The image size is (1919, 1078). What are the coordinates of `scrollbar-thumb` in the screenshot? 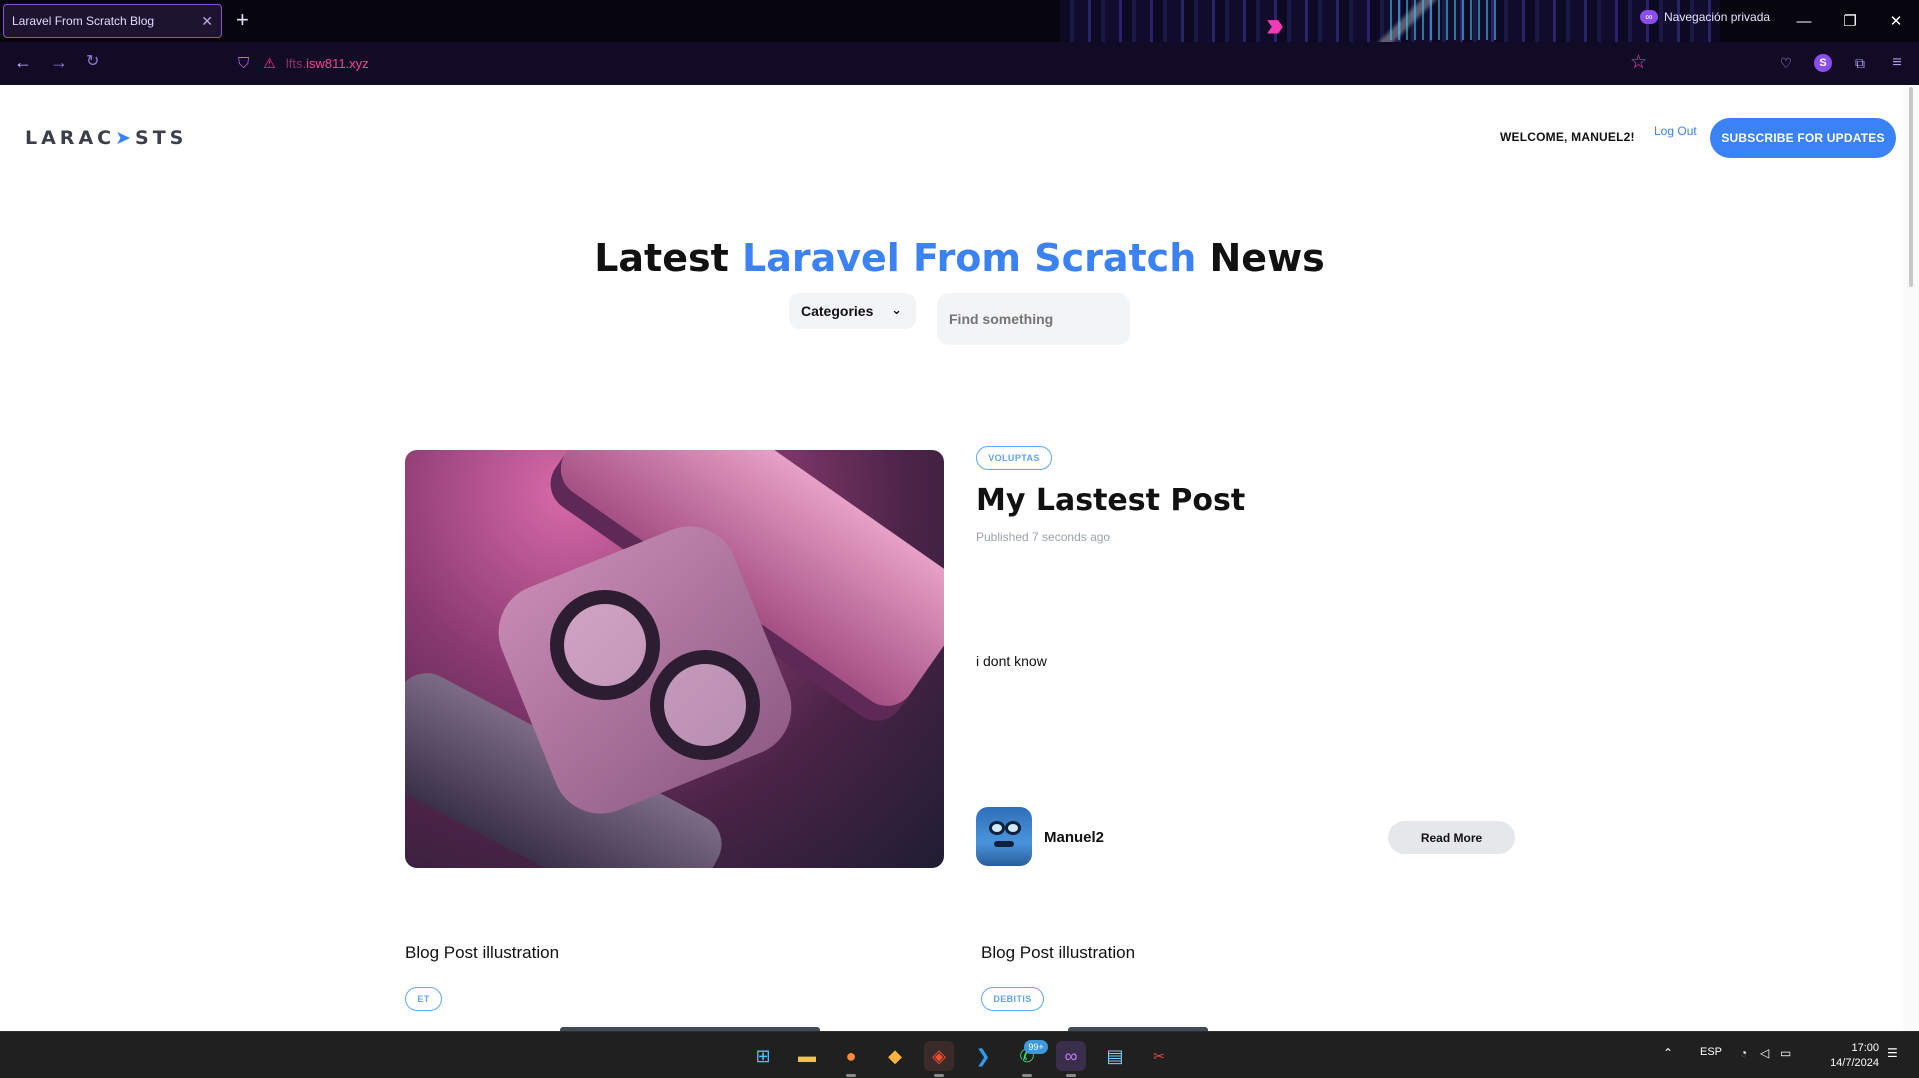 It's located at (1911, 187).